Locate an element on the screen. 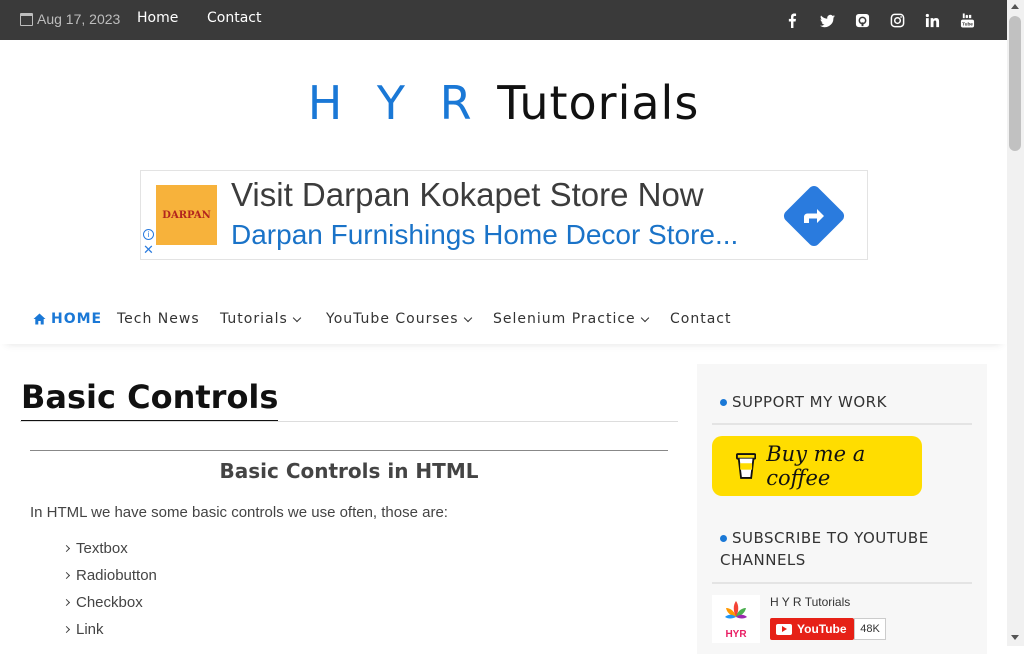  nav-contact-label: Contact is located at coordinates (701, 319).